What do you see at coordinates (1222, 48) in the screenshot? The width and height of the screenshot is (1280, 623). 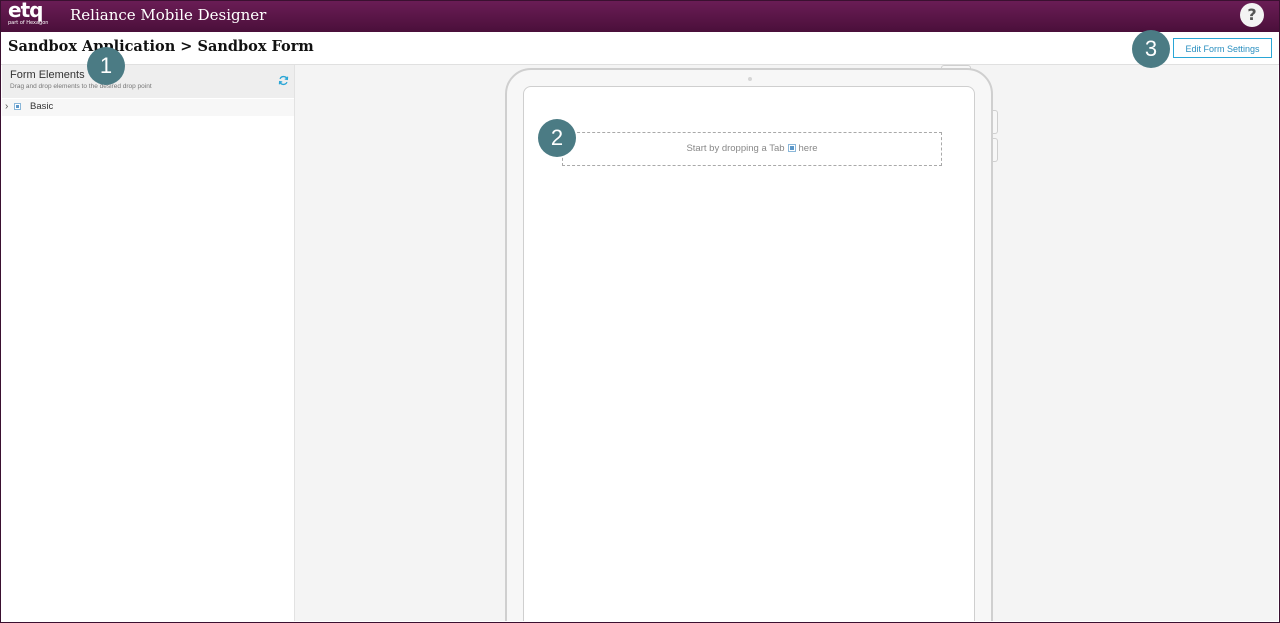 I see `edit-form-settings-button: Edit Form Settings` at bounding box center [1222, 48].